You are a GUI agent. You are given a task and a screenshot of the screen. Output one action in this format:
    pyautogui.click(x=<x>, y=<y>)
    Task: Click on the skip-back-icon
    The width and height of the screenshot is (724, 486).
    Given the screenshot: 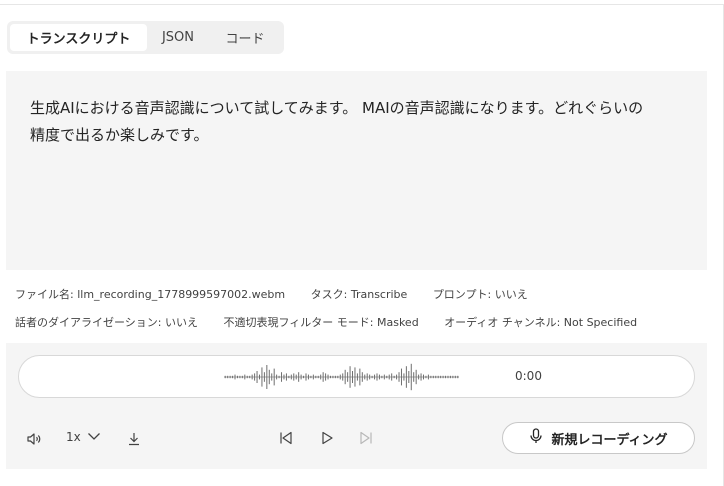 What is the action you would take?
    pyautogui.click(x=286, y=438)
    